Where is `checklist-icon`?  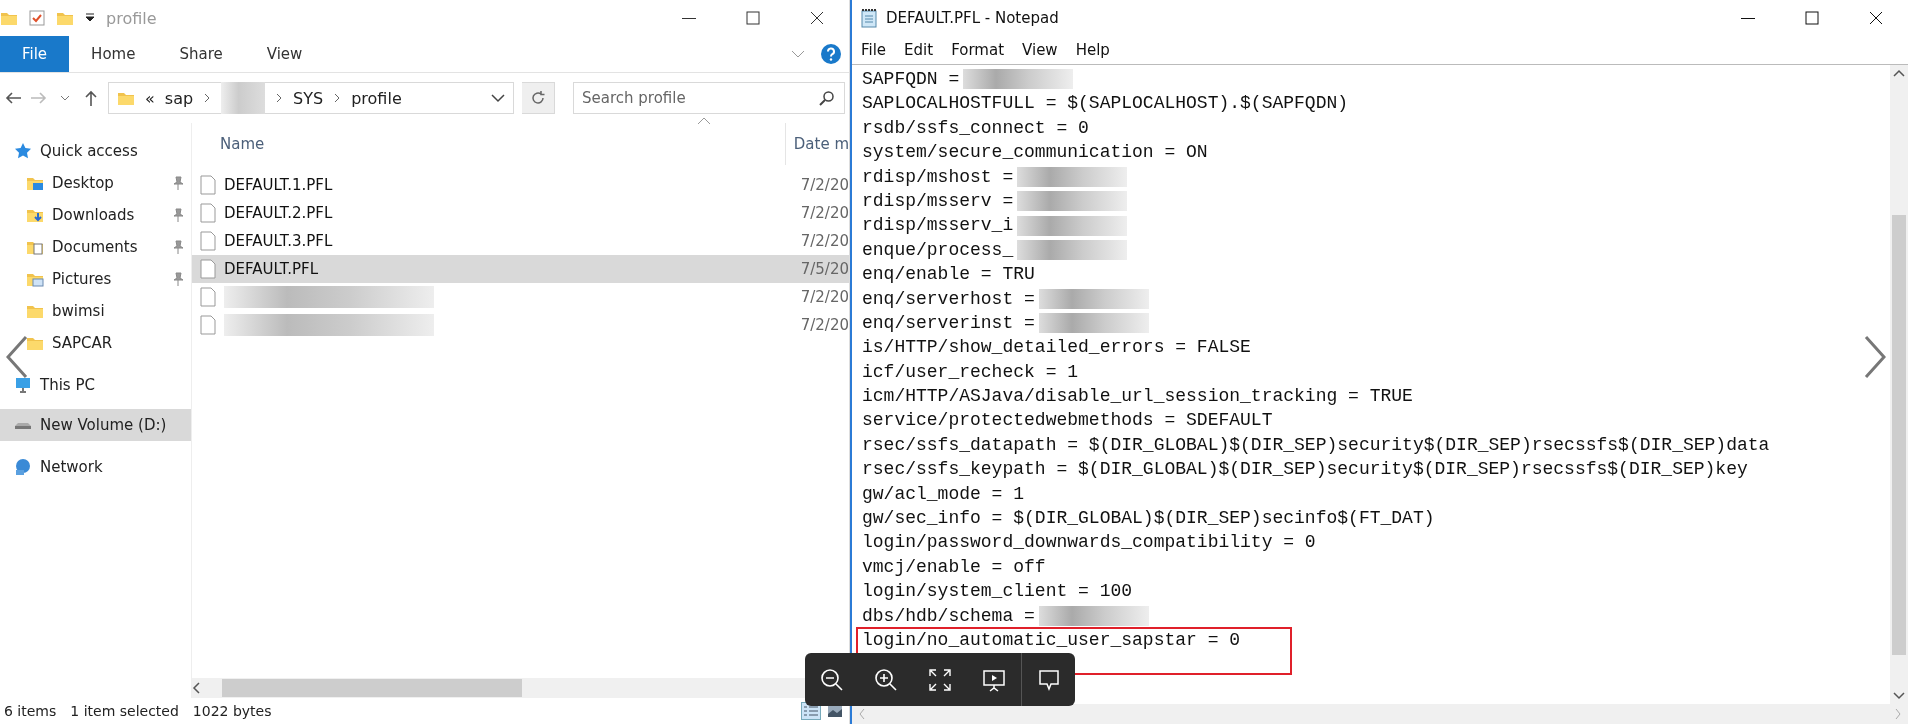
checklist-icon is located at coordinates (37, 18).